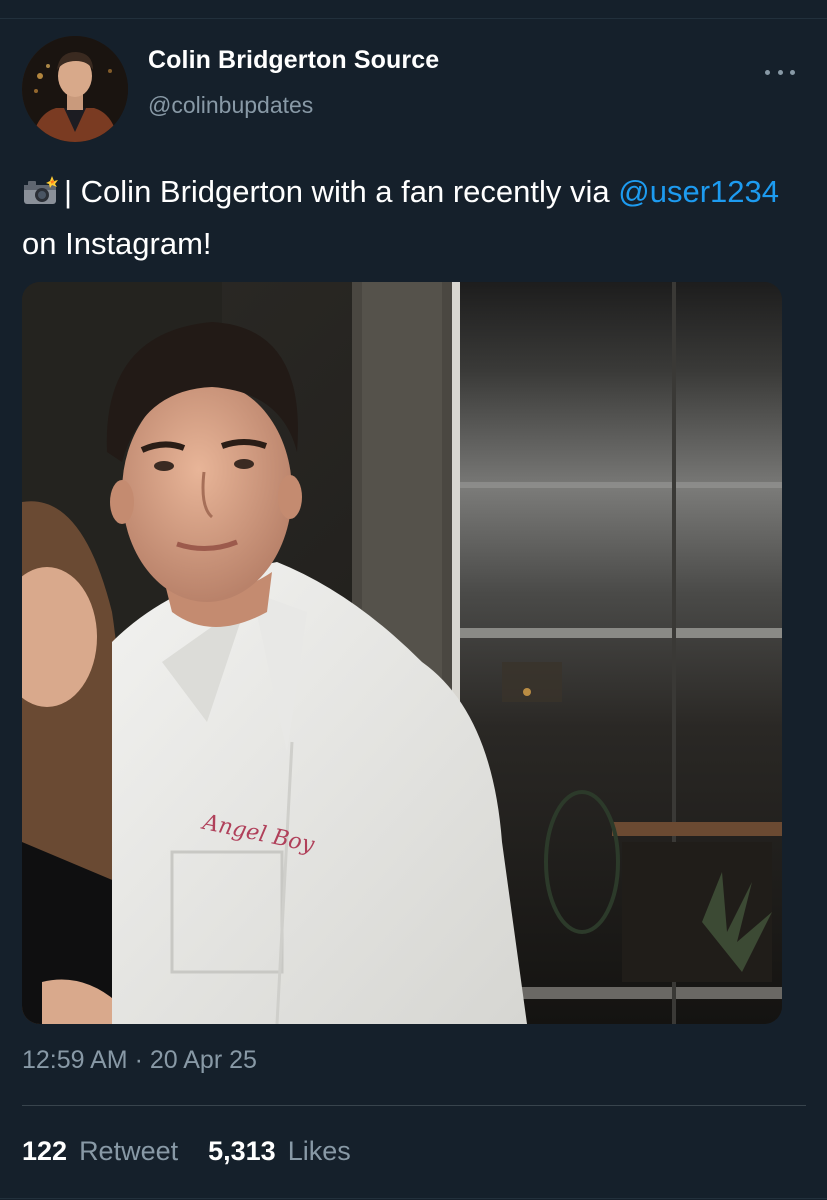 This screenshot has height=1200, width=827. I want to click on tweet-body-suffix: on Instagram!, so click(117, 243).